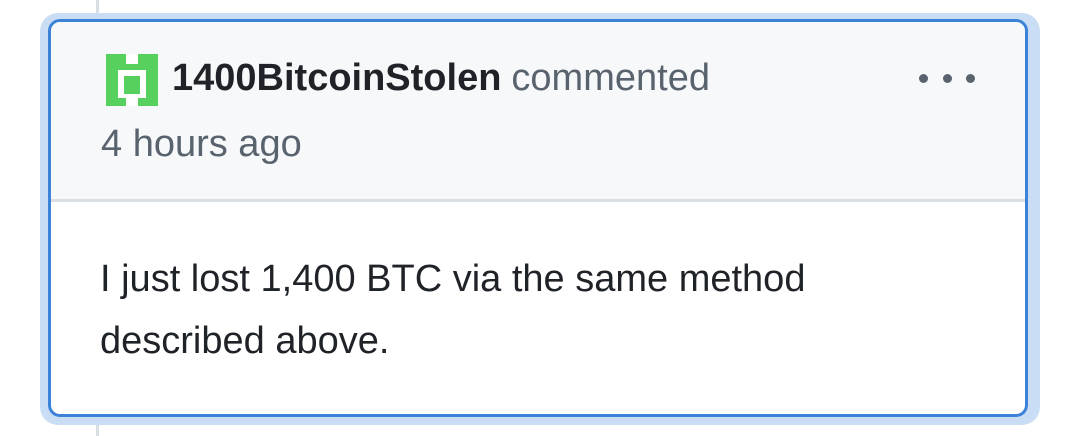 The image size is (1080, 436). Describe the element at coordinates (336, 78) in the screenshot. I see `author-link: 1400BitcoinStolen` at that location.